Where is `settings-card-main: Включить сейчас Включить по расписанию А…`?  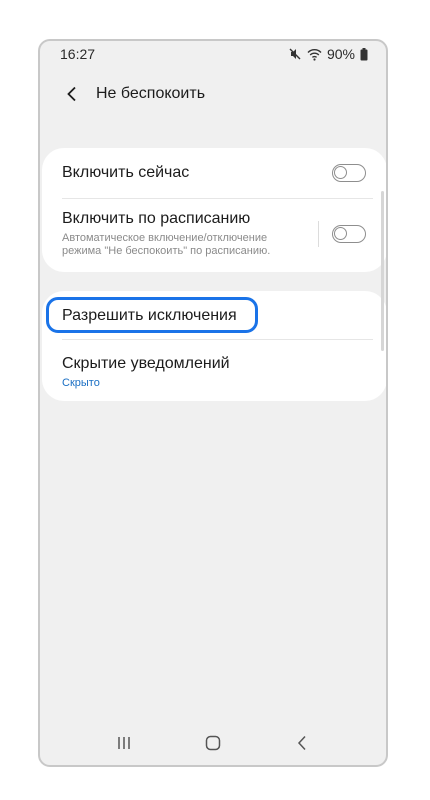
settings-card-main: Включить сейчас Включить по расписанию А… is located at coordinates (214, 210).